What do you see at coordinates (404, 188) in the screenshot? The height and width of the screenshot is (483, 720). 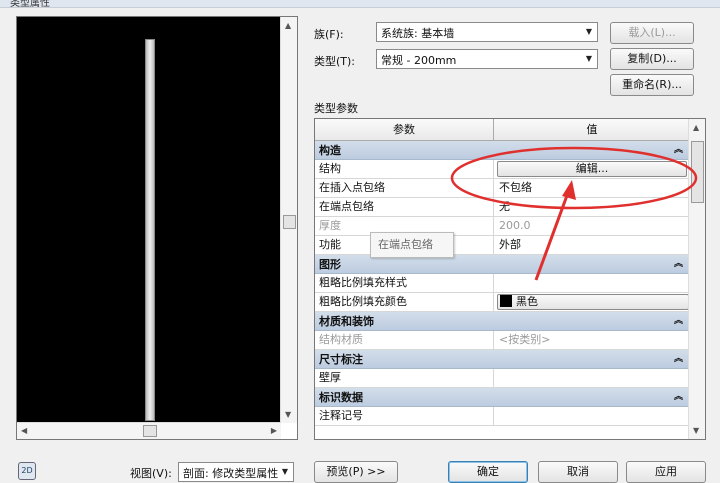 I see `param-name: 在插入点包络` at bounding box center [404, 188].